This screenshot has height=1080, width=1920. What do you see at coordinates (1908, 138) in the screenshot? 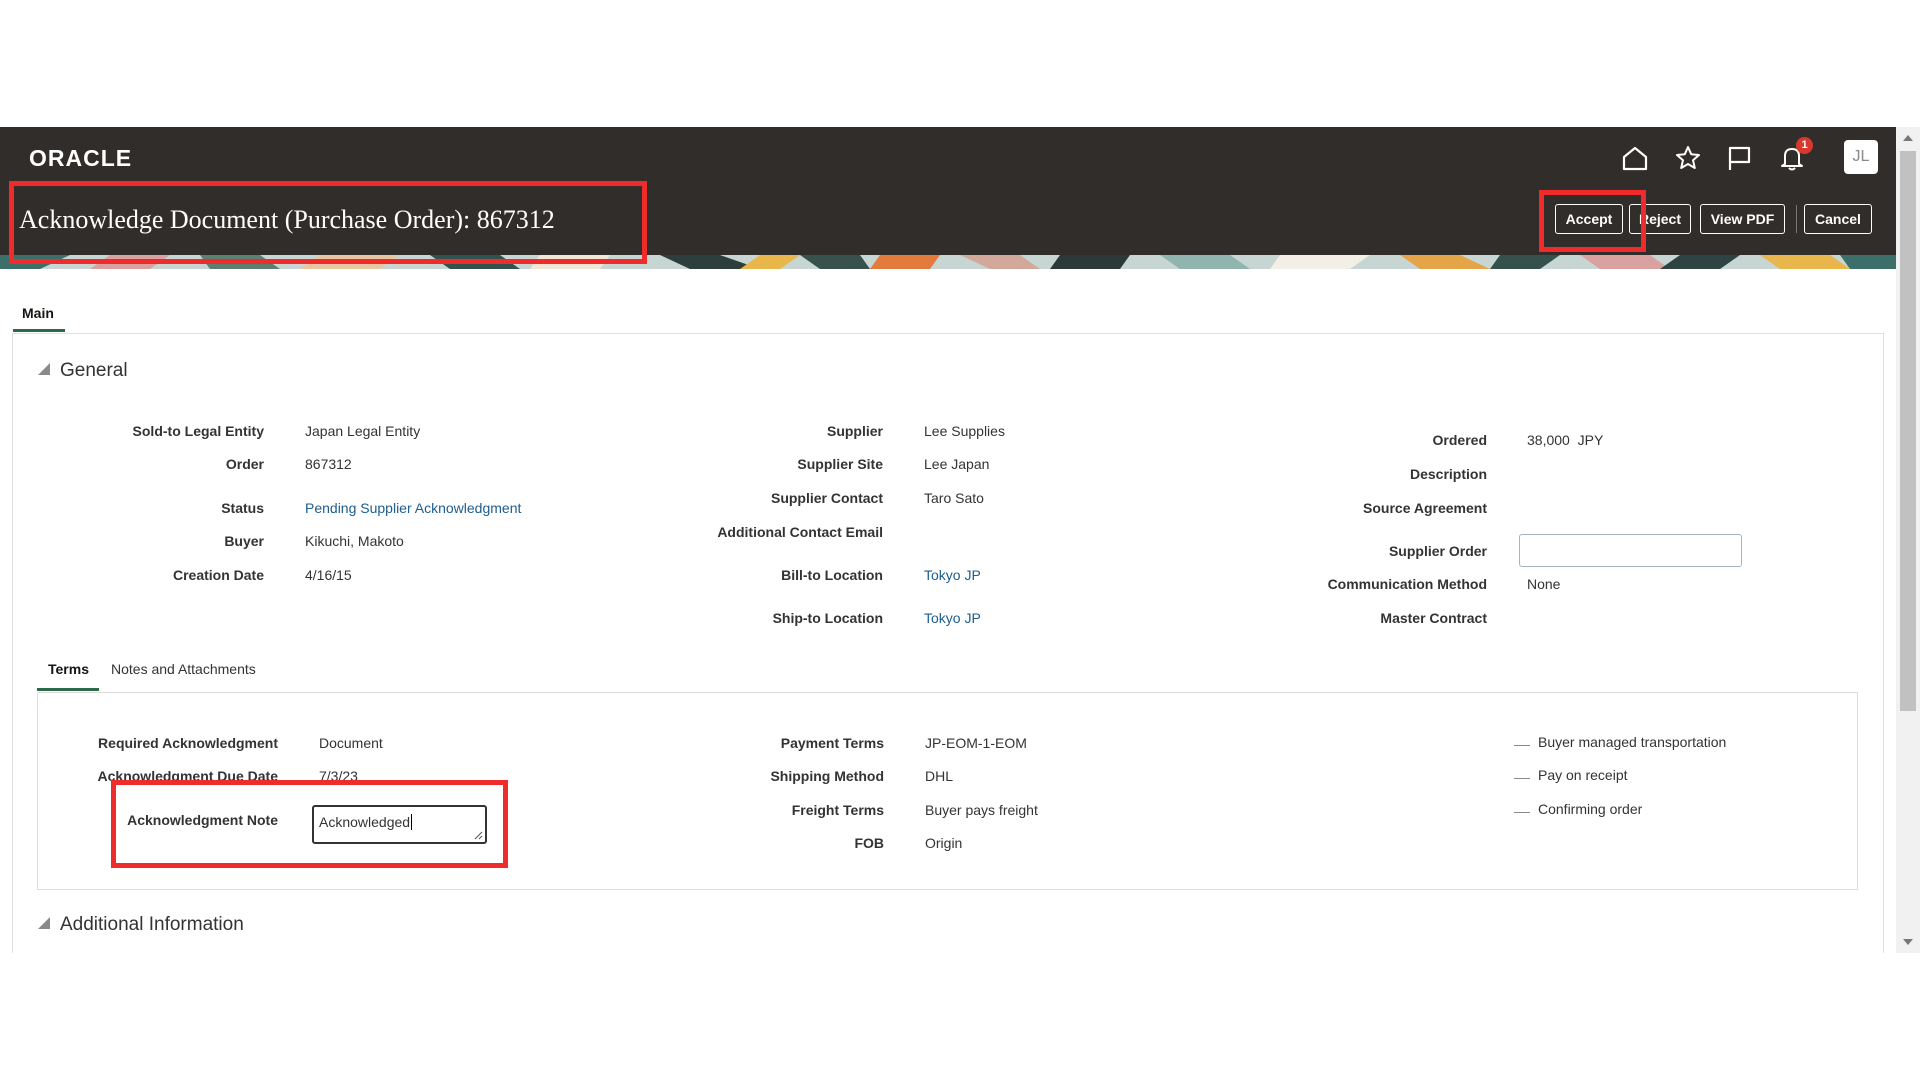
I see `scroll-up-icon` at bounding box center [1908, 138].